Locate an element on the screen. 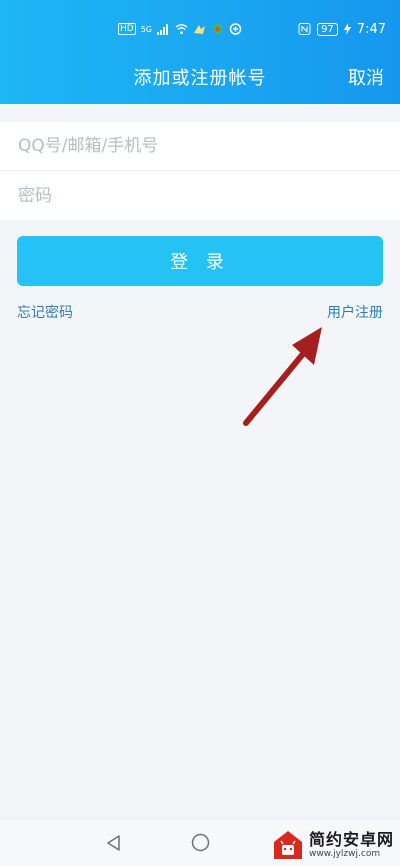 Image resolution: width=400 pixels, height=866 pixels. back-icon is located at coordinates (114, 843).